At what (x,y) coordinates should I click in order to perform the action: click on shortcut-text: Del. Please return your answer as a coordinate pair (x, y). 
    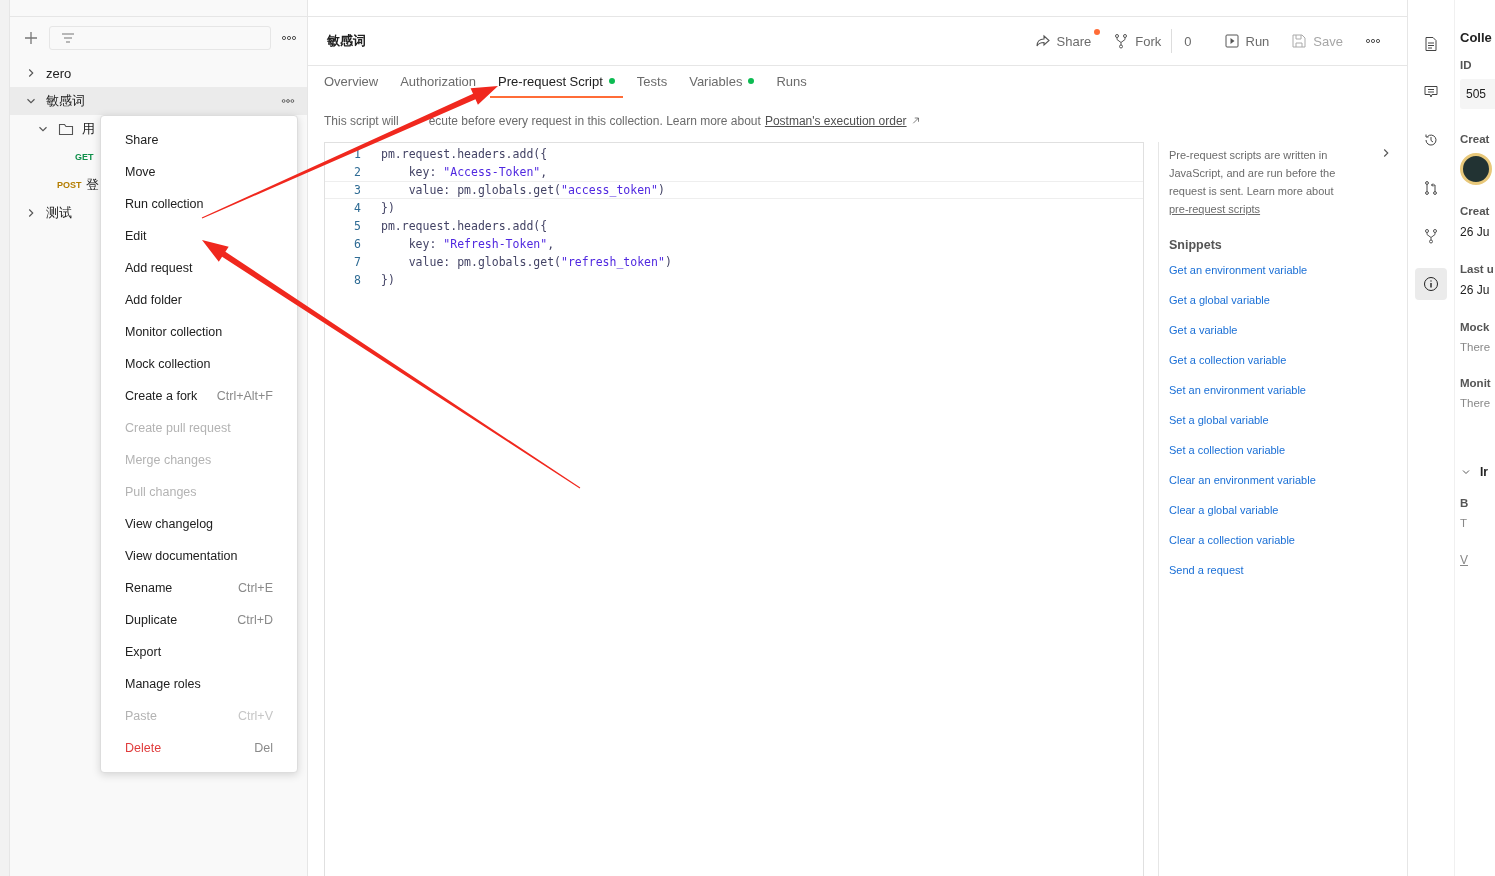
    Looking at the image, I should click on (263, 748).